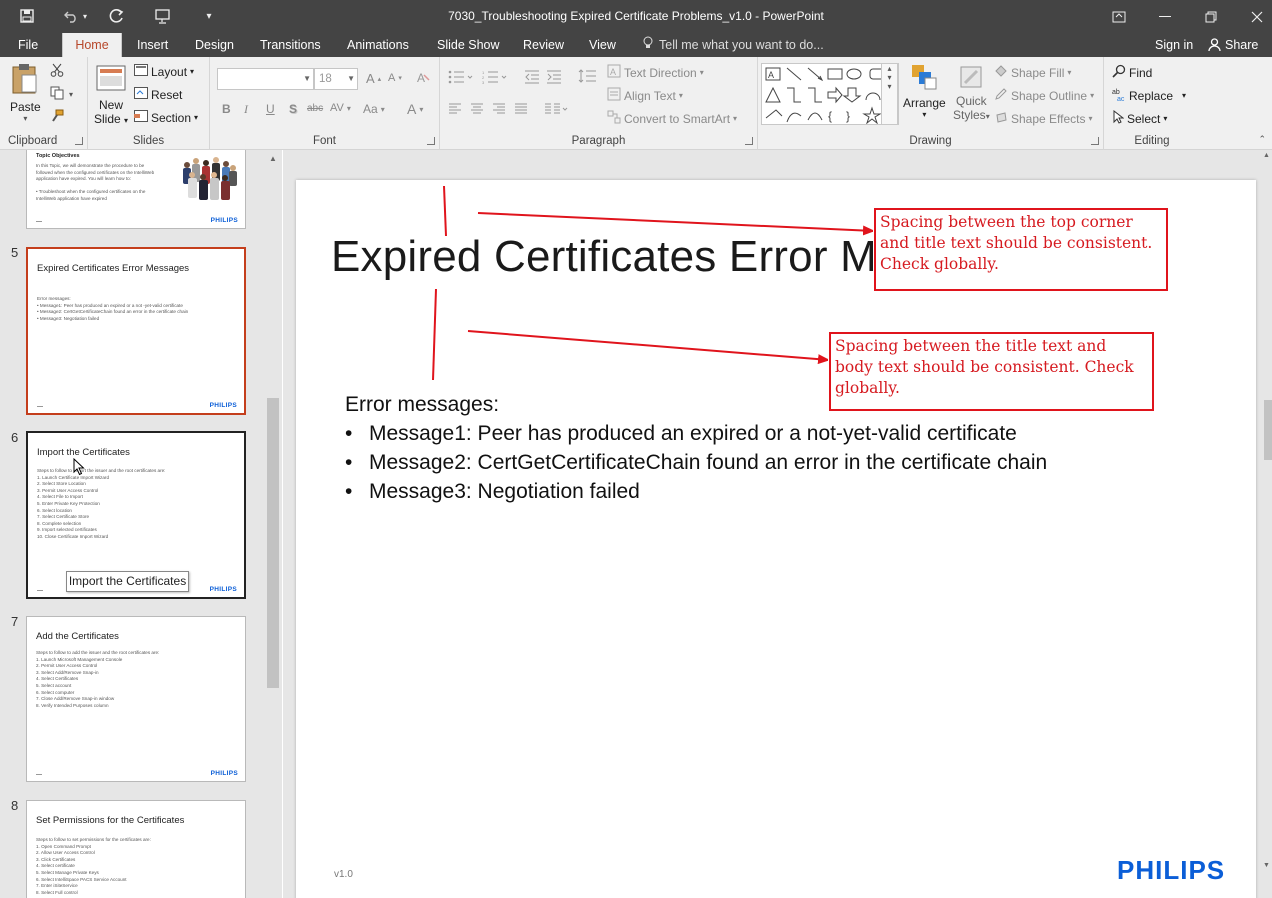 This screenshot has height=898, width=1272. What do you see at coordinates (532, 77) in the screenshot?
I see `decrease-indent-icon` at bounding box center [532, 77].